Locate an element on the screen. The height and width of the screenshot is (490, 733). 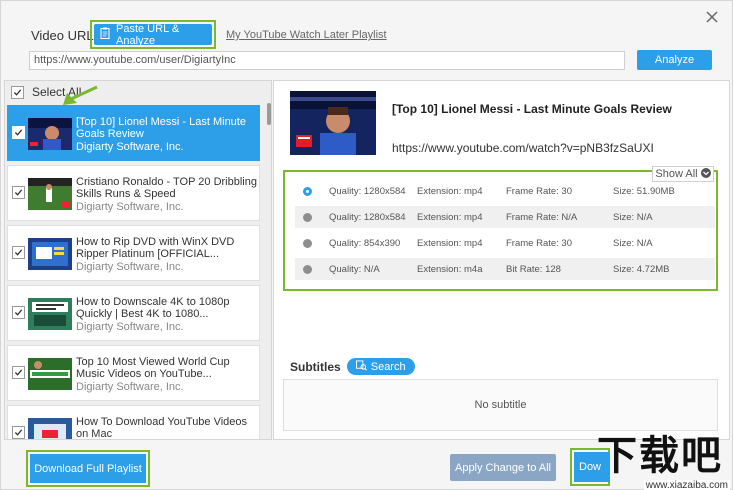
video-preview-thumbnail is located at coordinates (333, 123).